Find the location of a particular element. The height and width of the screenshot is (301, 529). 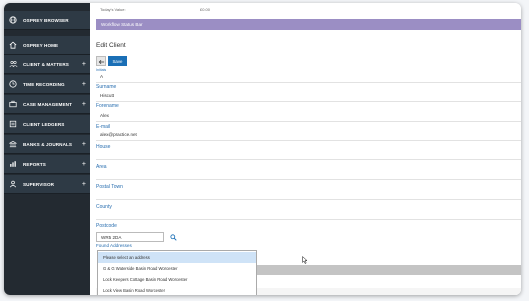

section-bar is located at coordinates (389, 270).